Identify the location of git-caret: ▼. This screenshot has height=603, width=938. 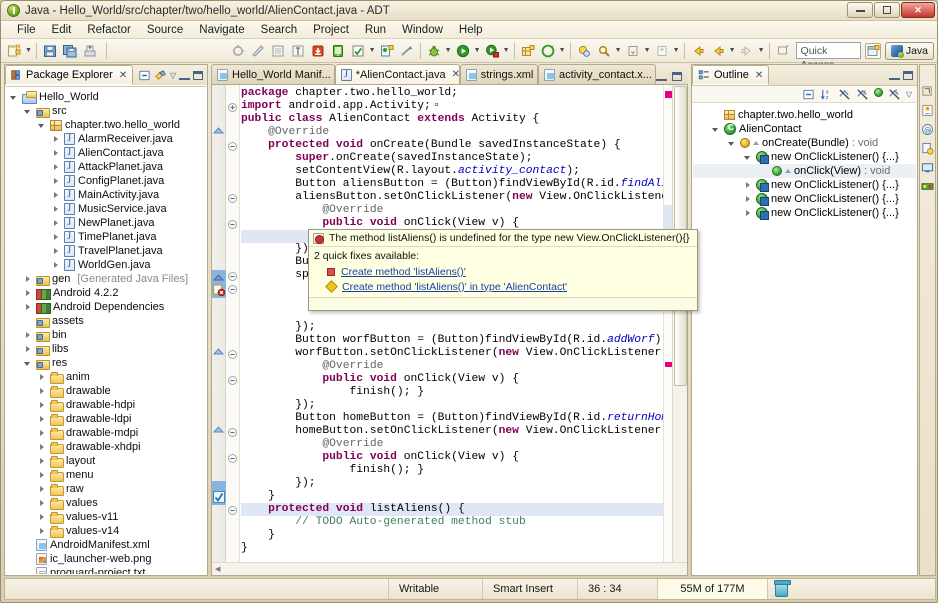
(562, 51).